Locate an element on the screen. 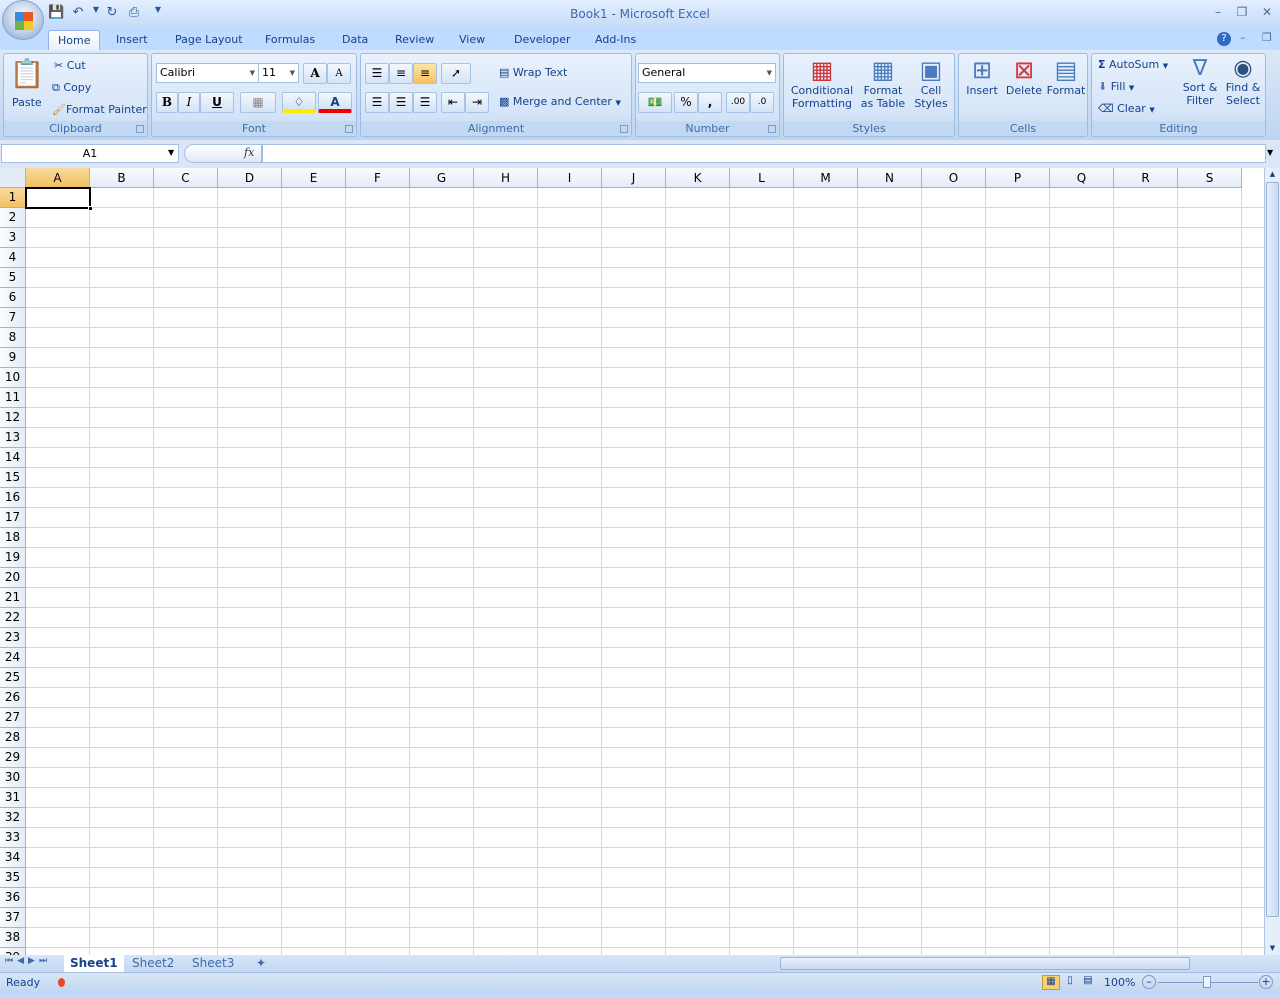 The height and width of the screenshot is (998, 1280). row-header-28: 28 is located at coordinates (13, 738).